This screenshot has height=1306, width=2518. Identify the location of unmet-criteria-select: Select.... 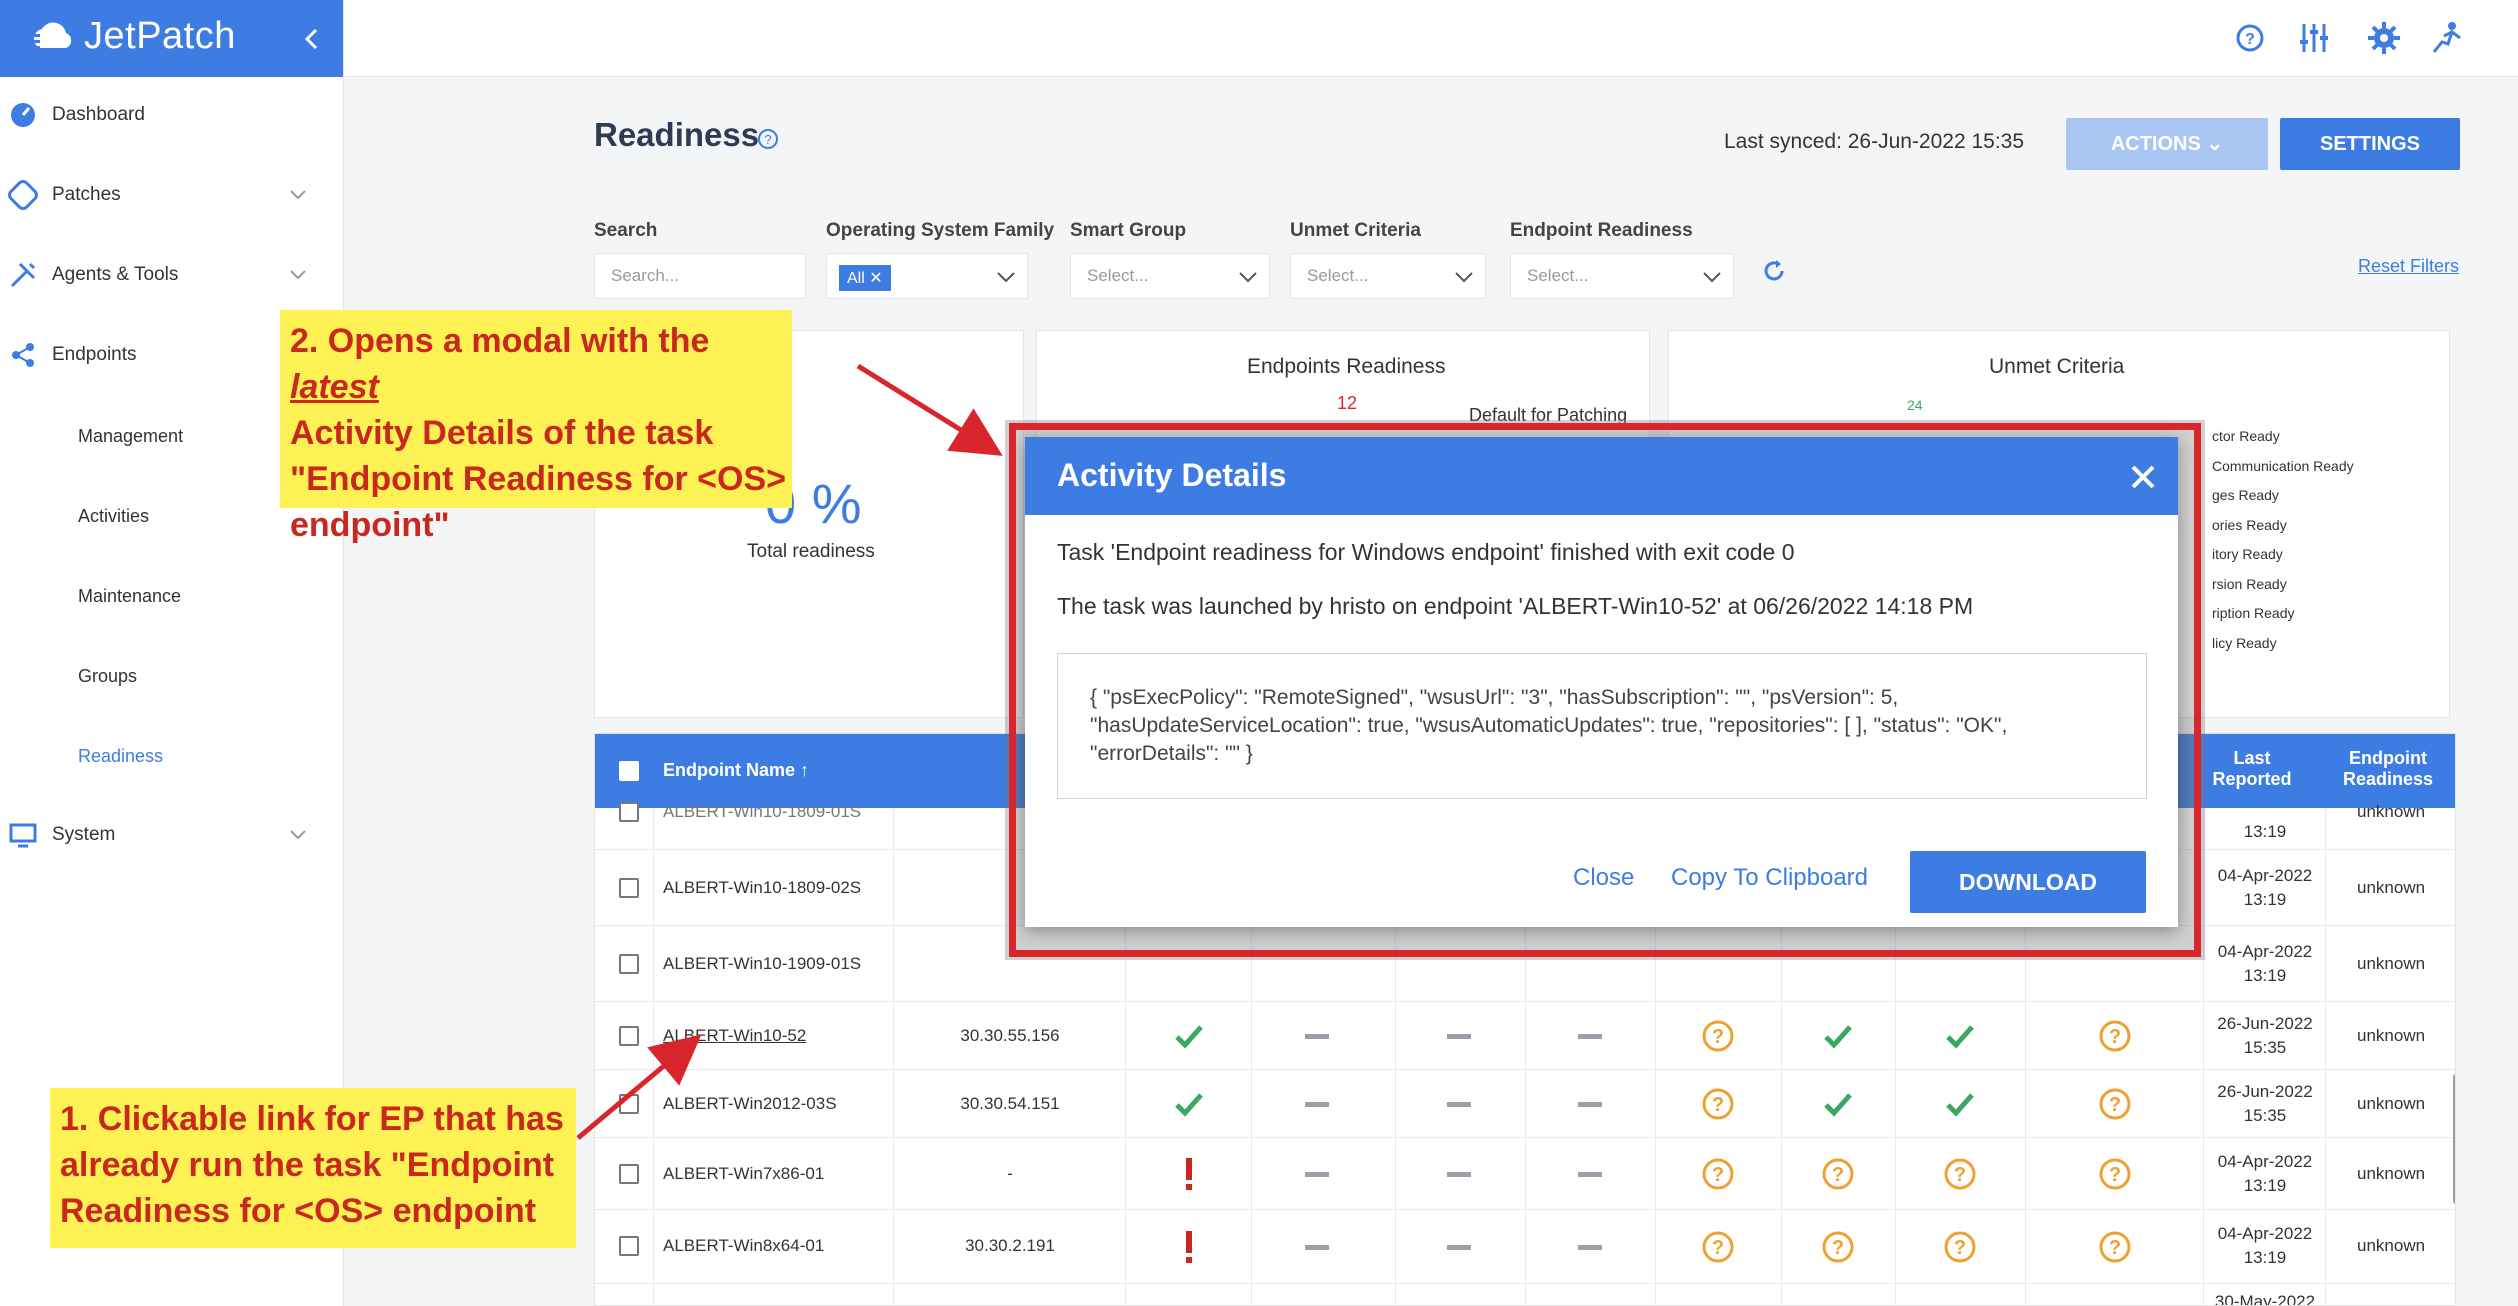
(1388, 276).